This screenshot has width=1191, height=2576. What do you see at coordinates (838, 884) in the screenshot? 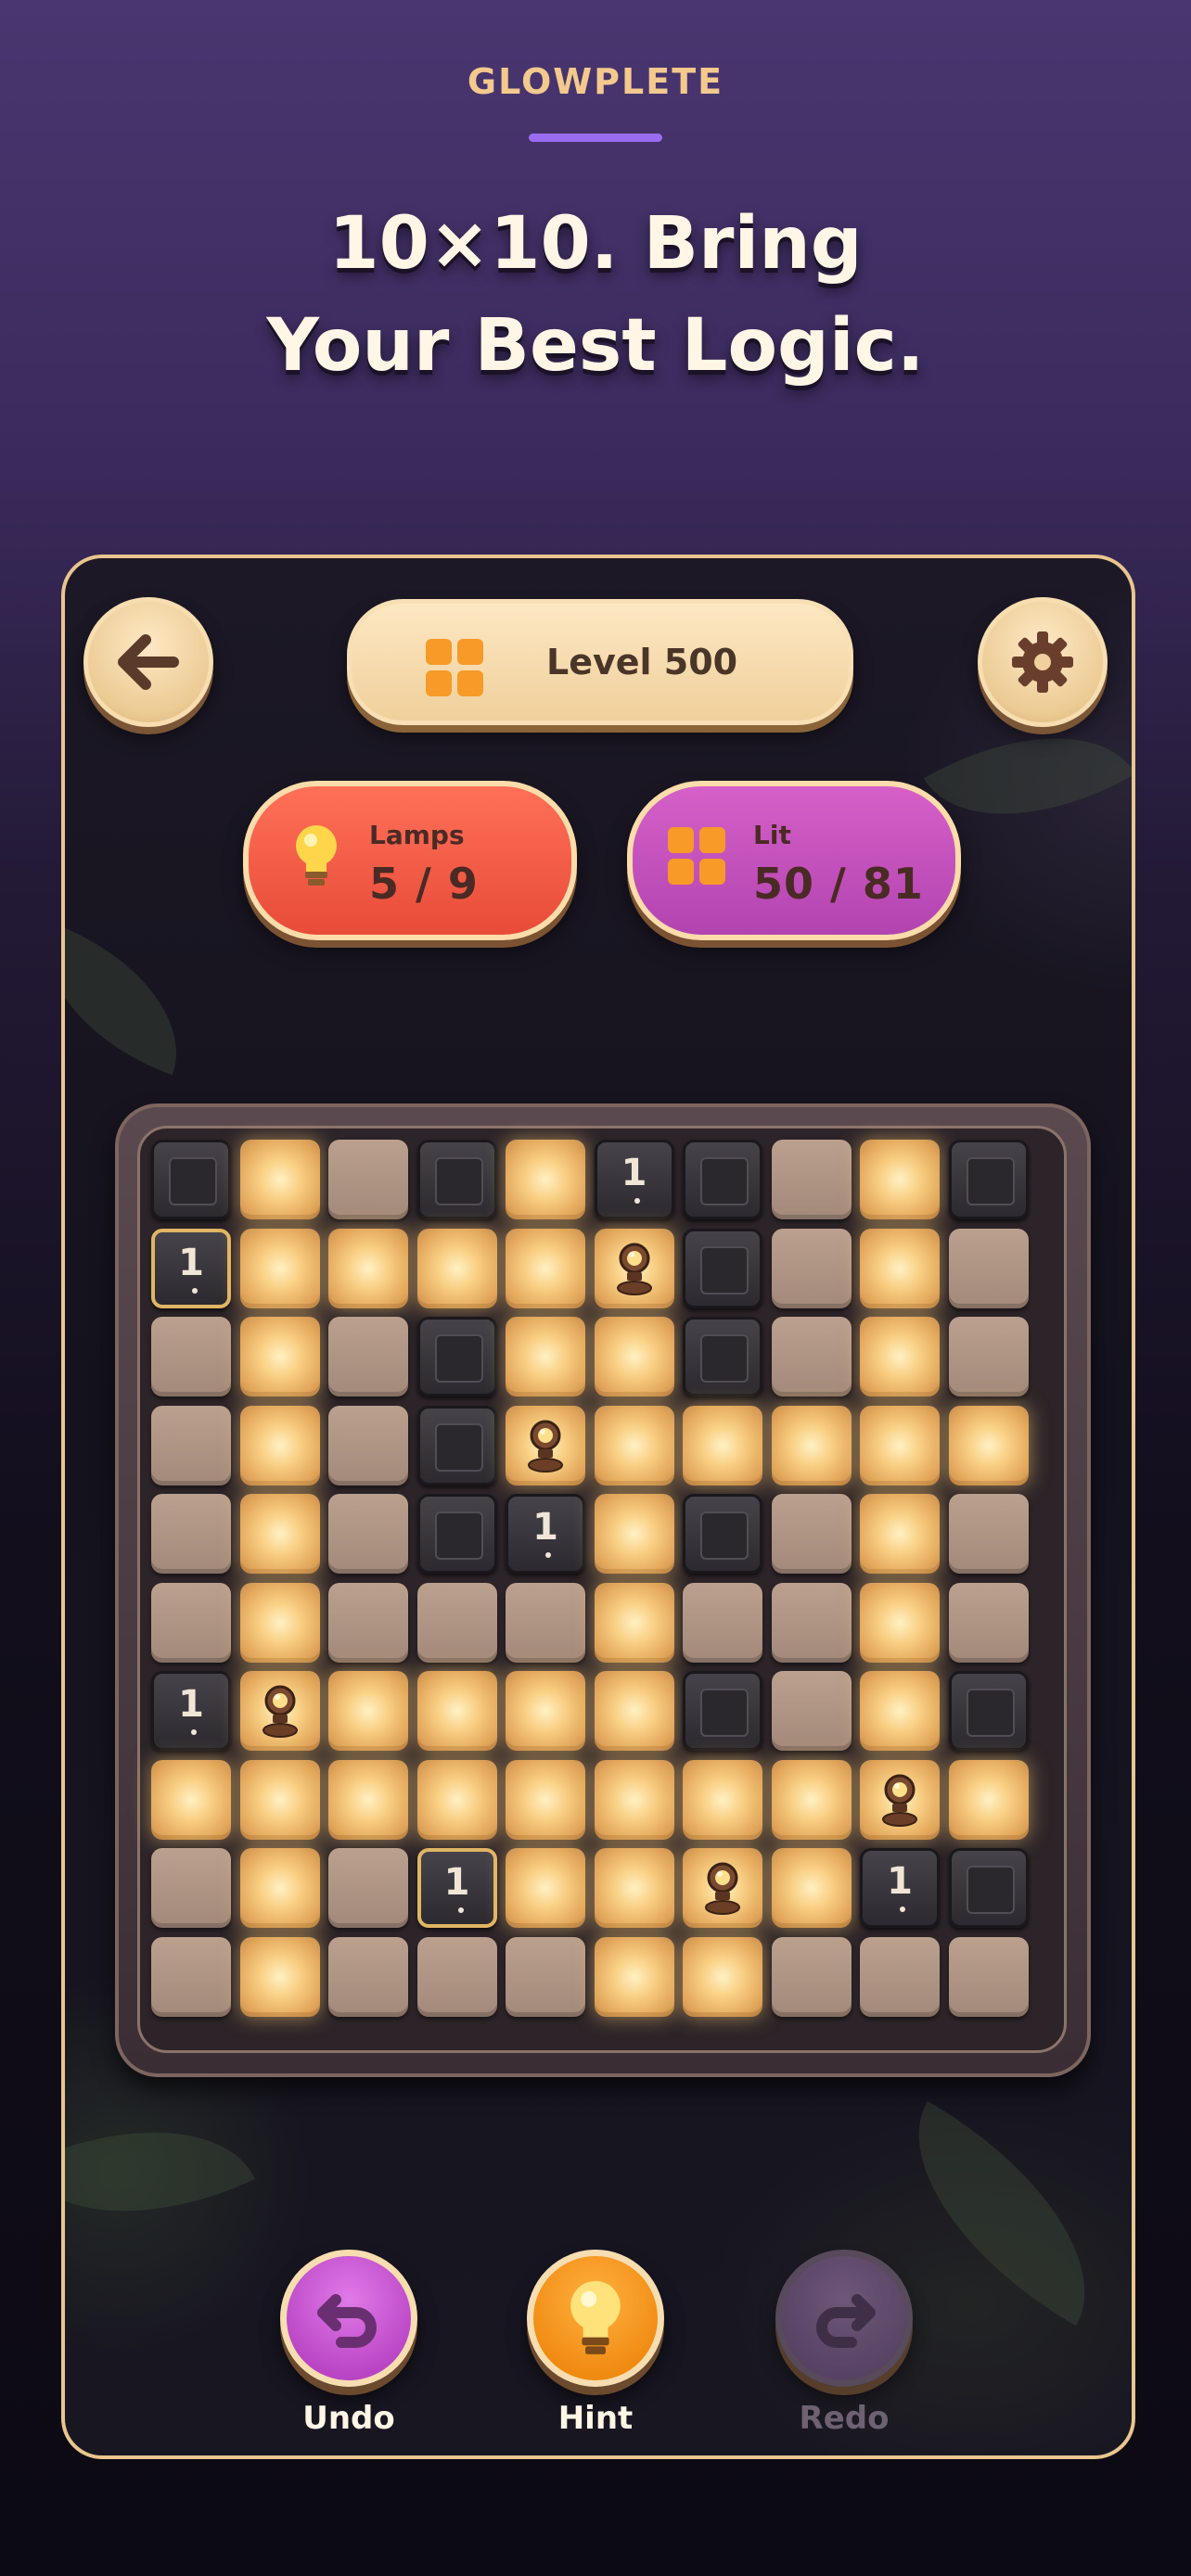
I see `lit-value: 50 / 81` at bounding box center [838, 884].